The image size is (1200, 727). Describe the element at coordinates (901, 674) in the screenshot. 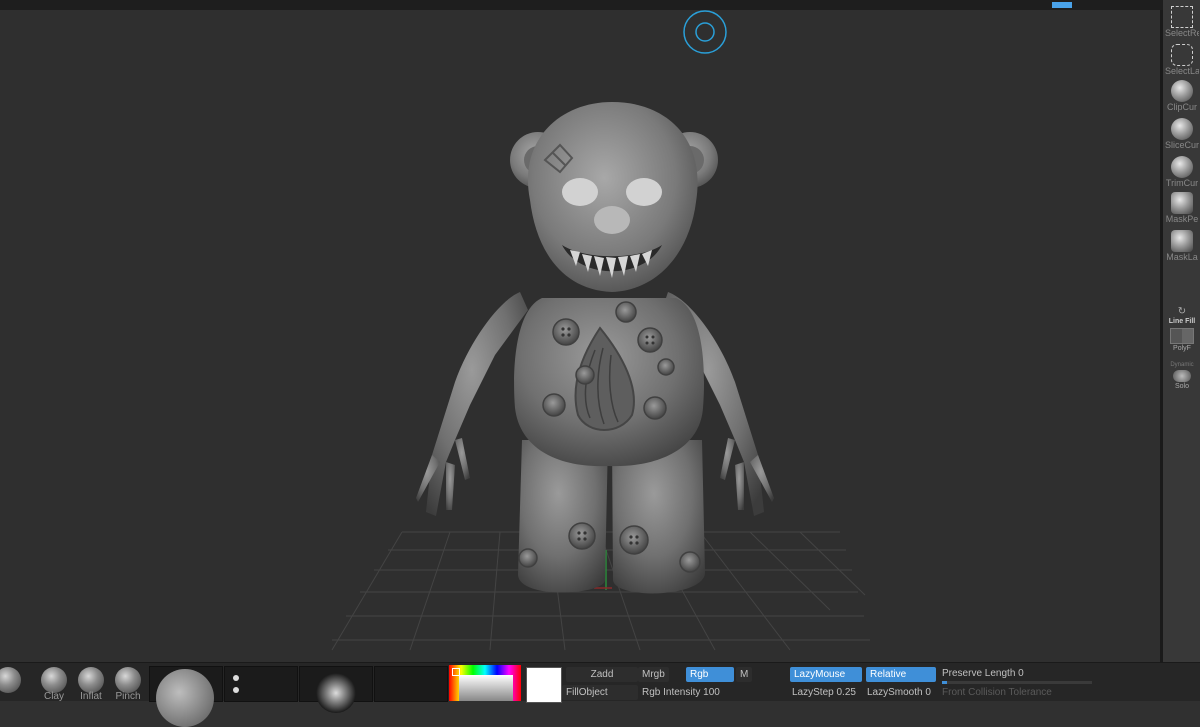

I see `relative-button: Relative` at that location.